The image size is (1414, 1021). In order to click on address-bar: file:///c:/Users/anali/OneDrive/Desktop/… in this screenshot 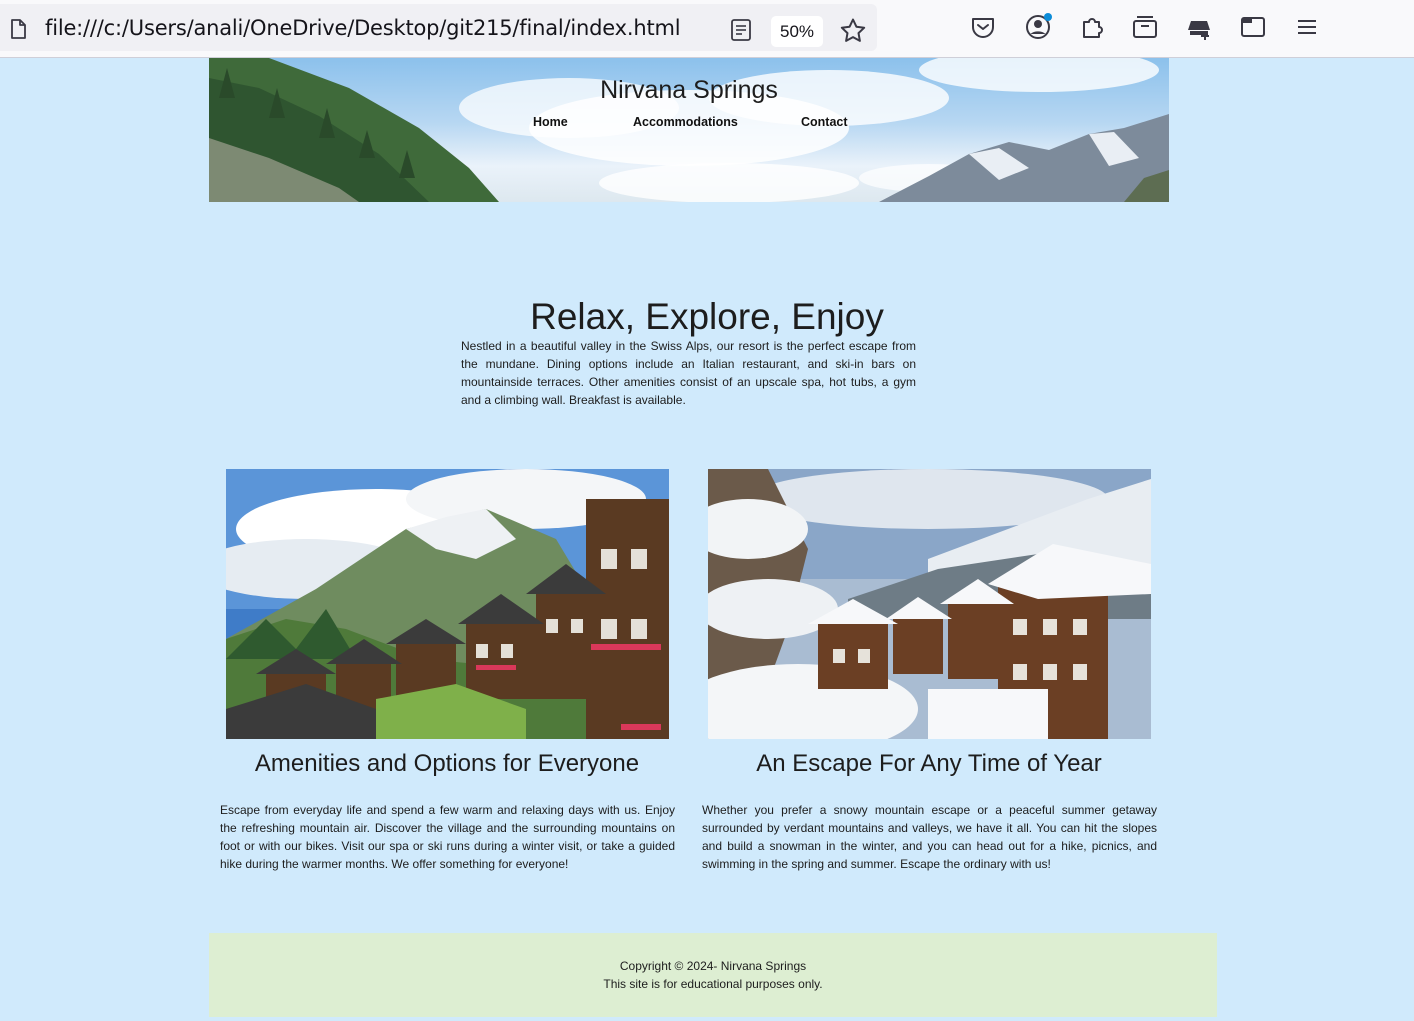, I will do `click(438, 27)`.